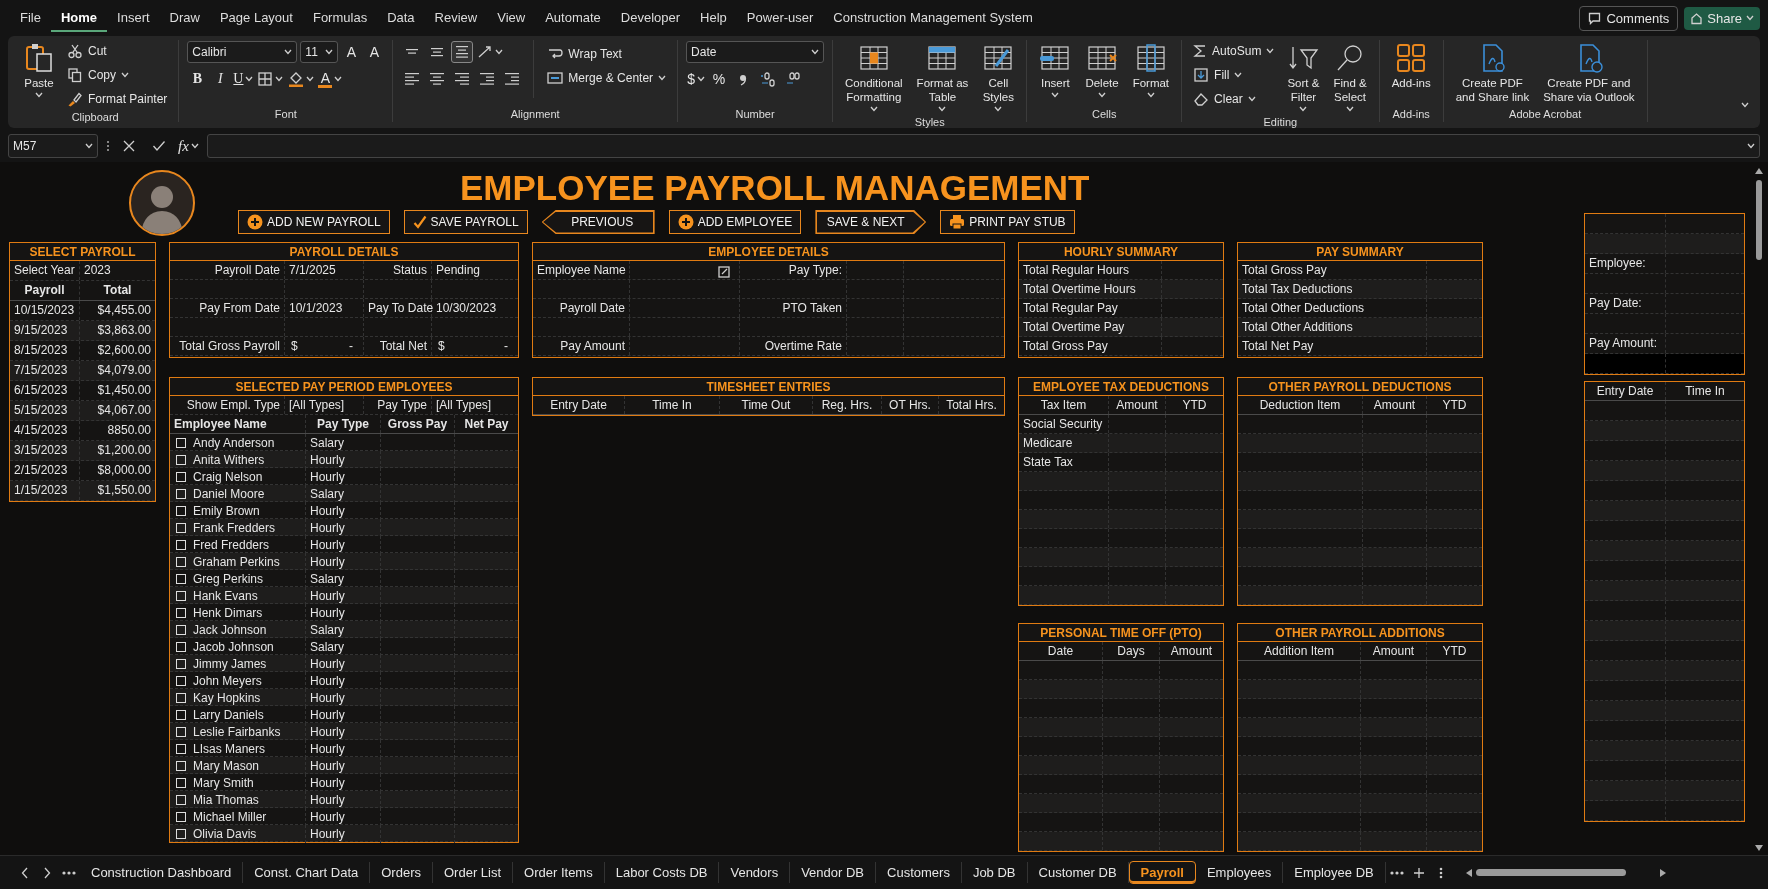 The height and width of the screenshot is (889, 1768). What do you see at coordinates (1334, 872) in the screenshot?
I see `sheet-tab: Employee DB` at bounding box center [1334, 872].